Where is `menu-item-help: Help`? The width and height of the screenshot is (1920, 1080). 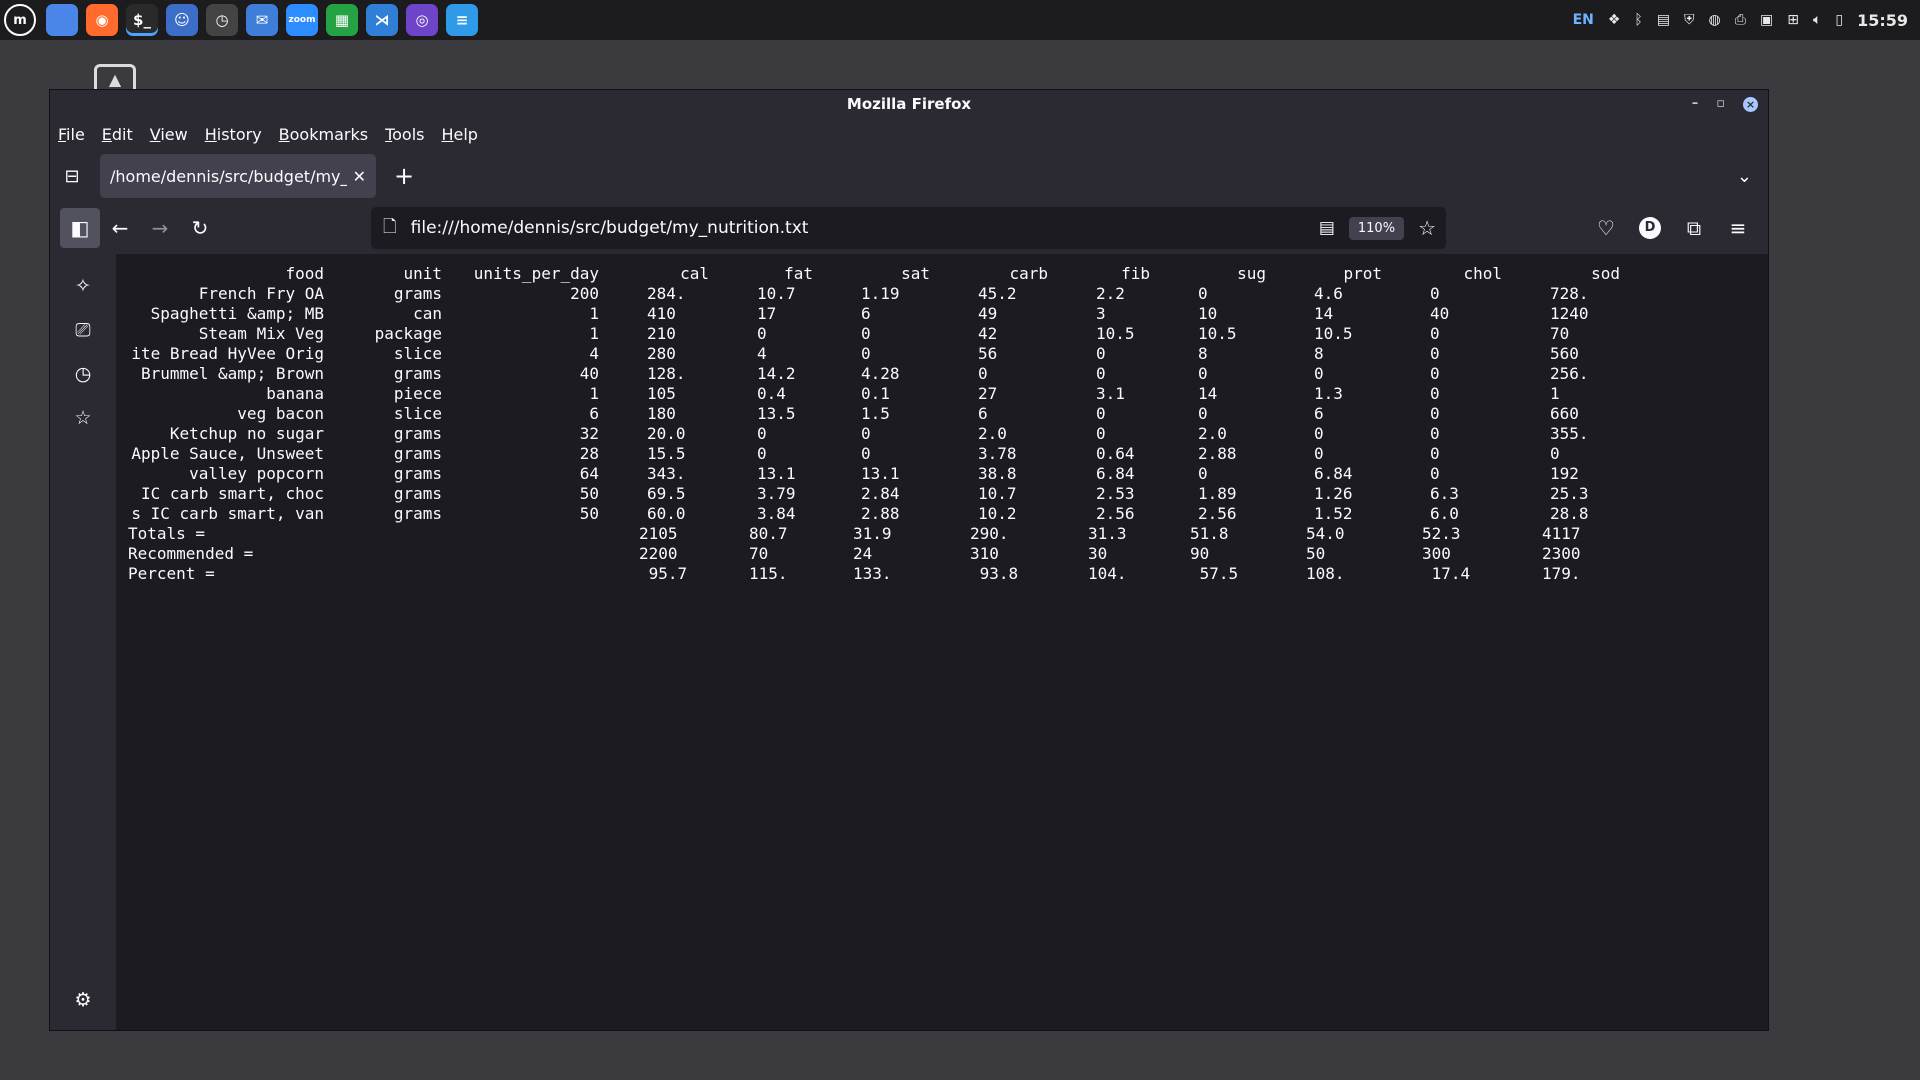
menu-item-help: Help is located at coordinates (459, 134).